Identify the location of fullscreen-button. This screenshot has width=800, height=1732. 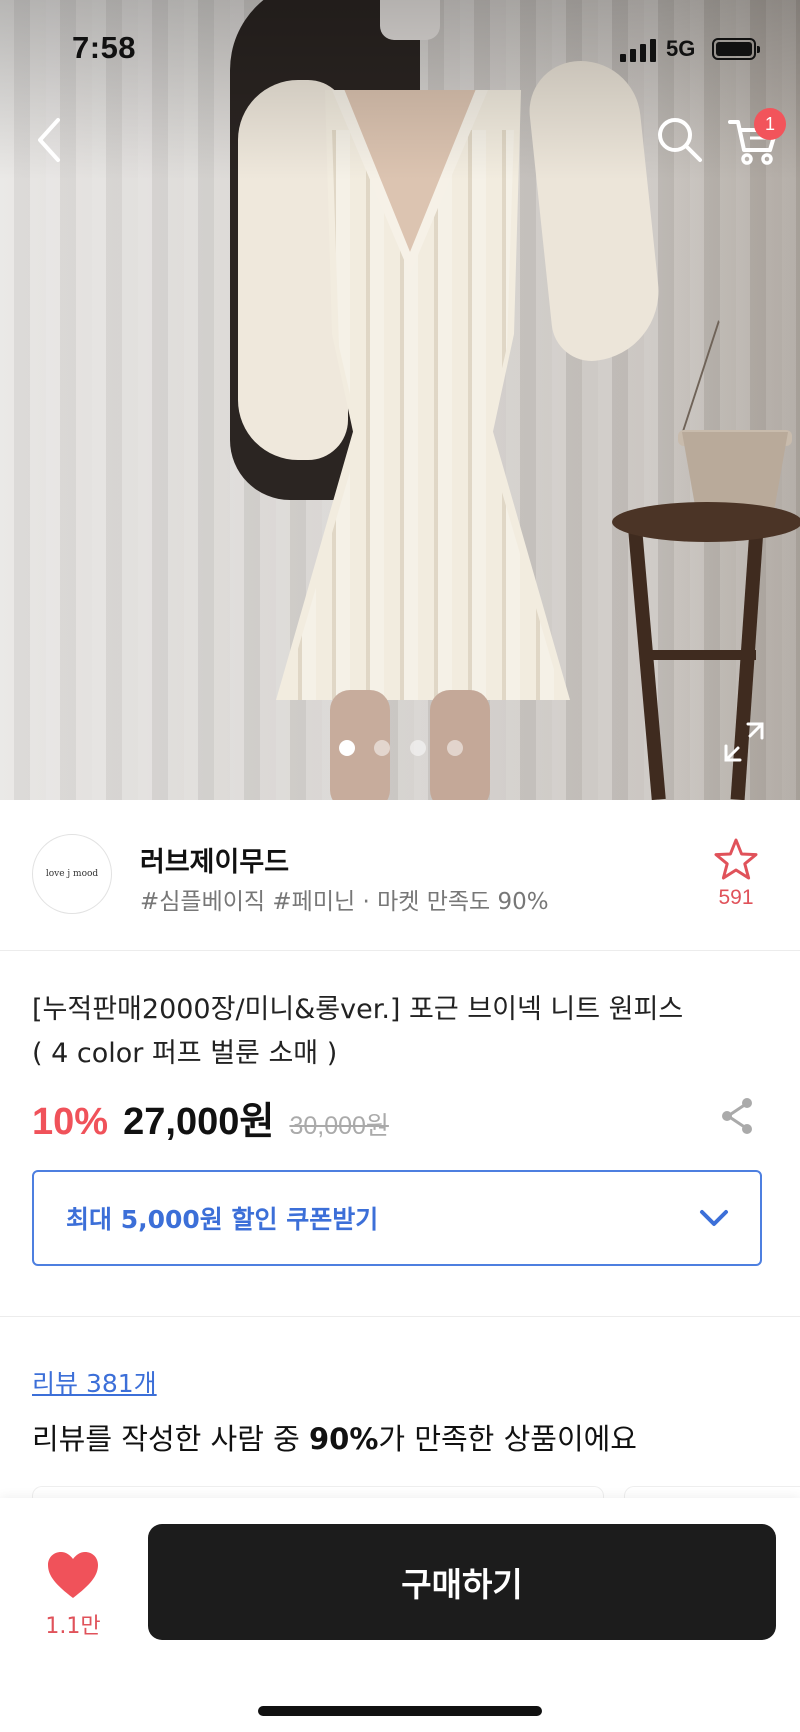
(744, 742).